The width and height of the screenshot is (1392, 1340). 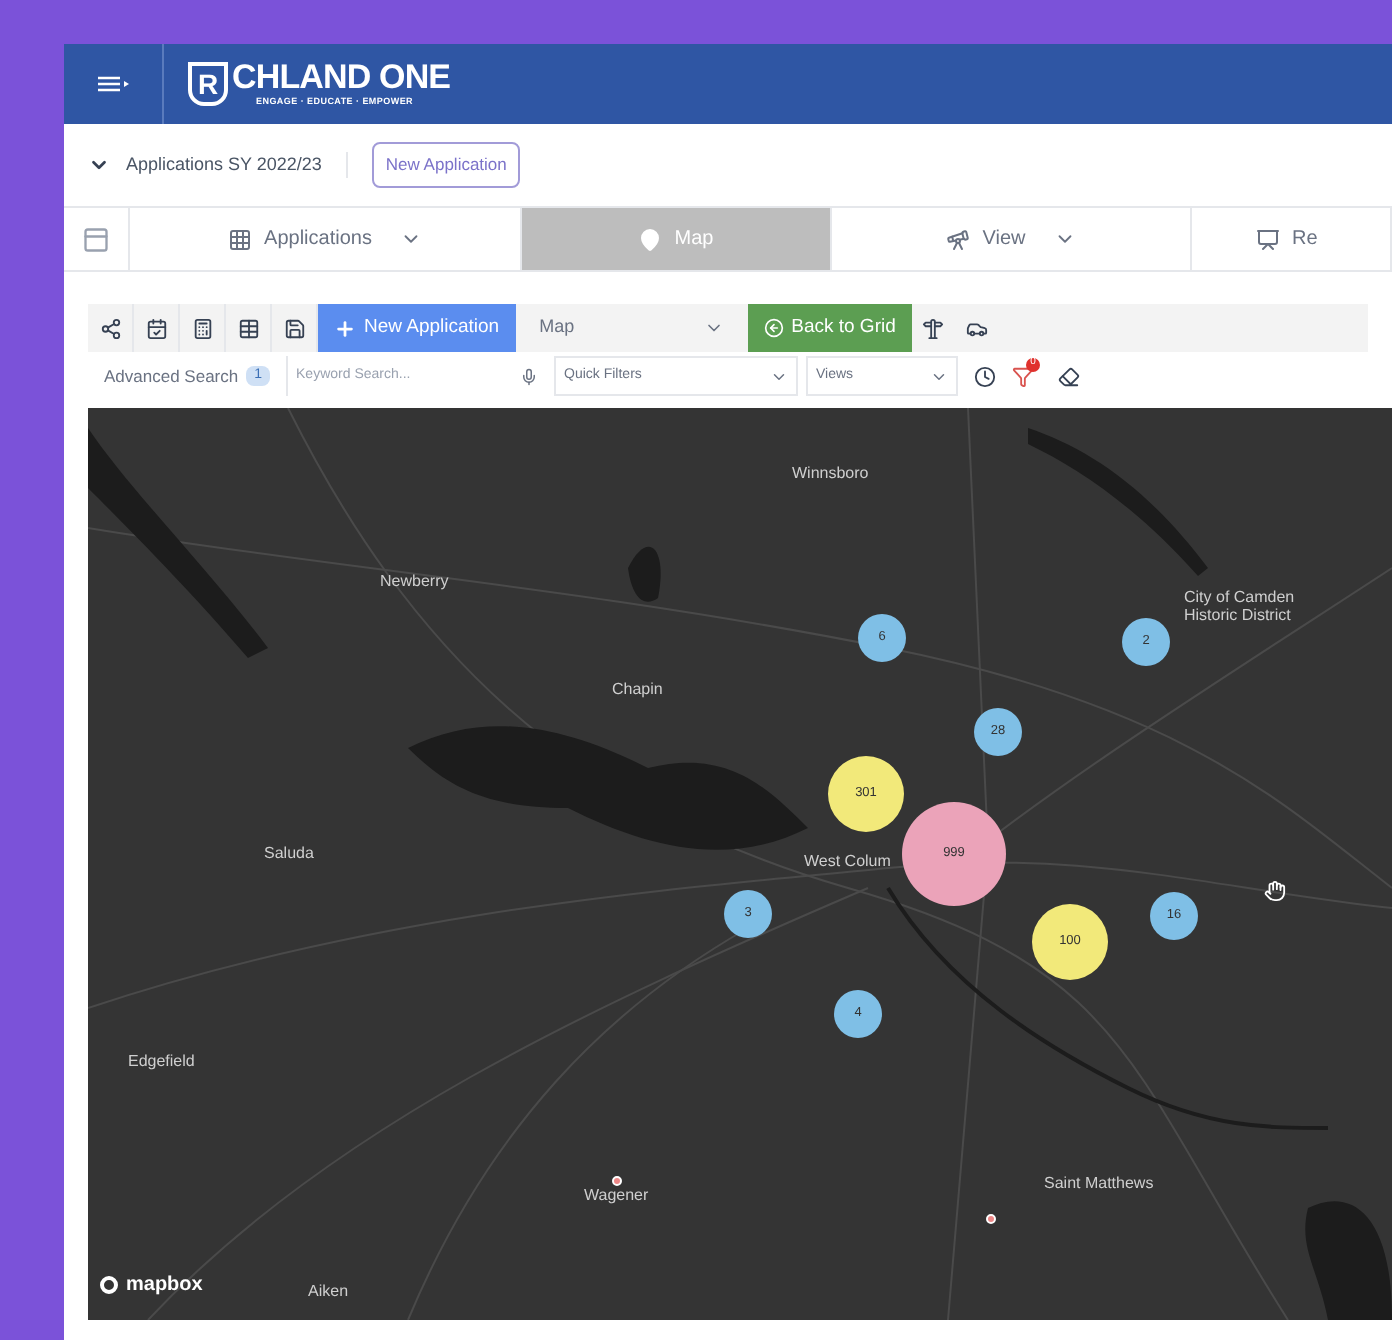 What do you see at coordinates (1069, 376) in the screenshot?
I see `eraser-icon` at bounding box center [1069, 376].